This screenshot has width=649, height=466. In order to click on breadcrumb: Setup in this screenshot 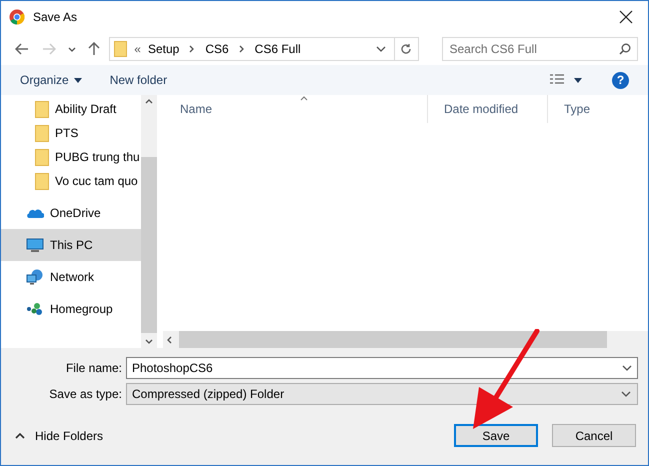, I will do `click(164, 49)`.